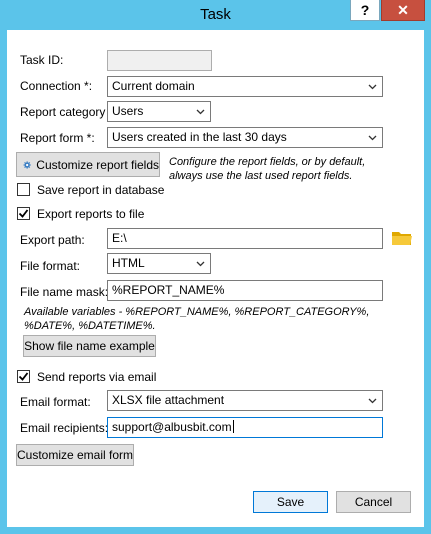  Describe the element at coordinates (91, 214) in the screenshot. I see `export-reports-label: Export reports to file` at that location.